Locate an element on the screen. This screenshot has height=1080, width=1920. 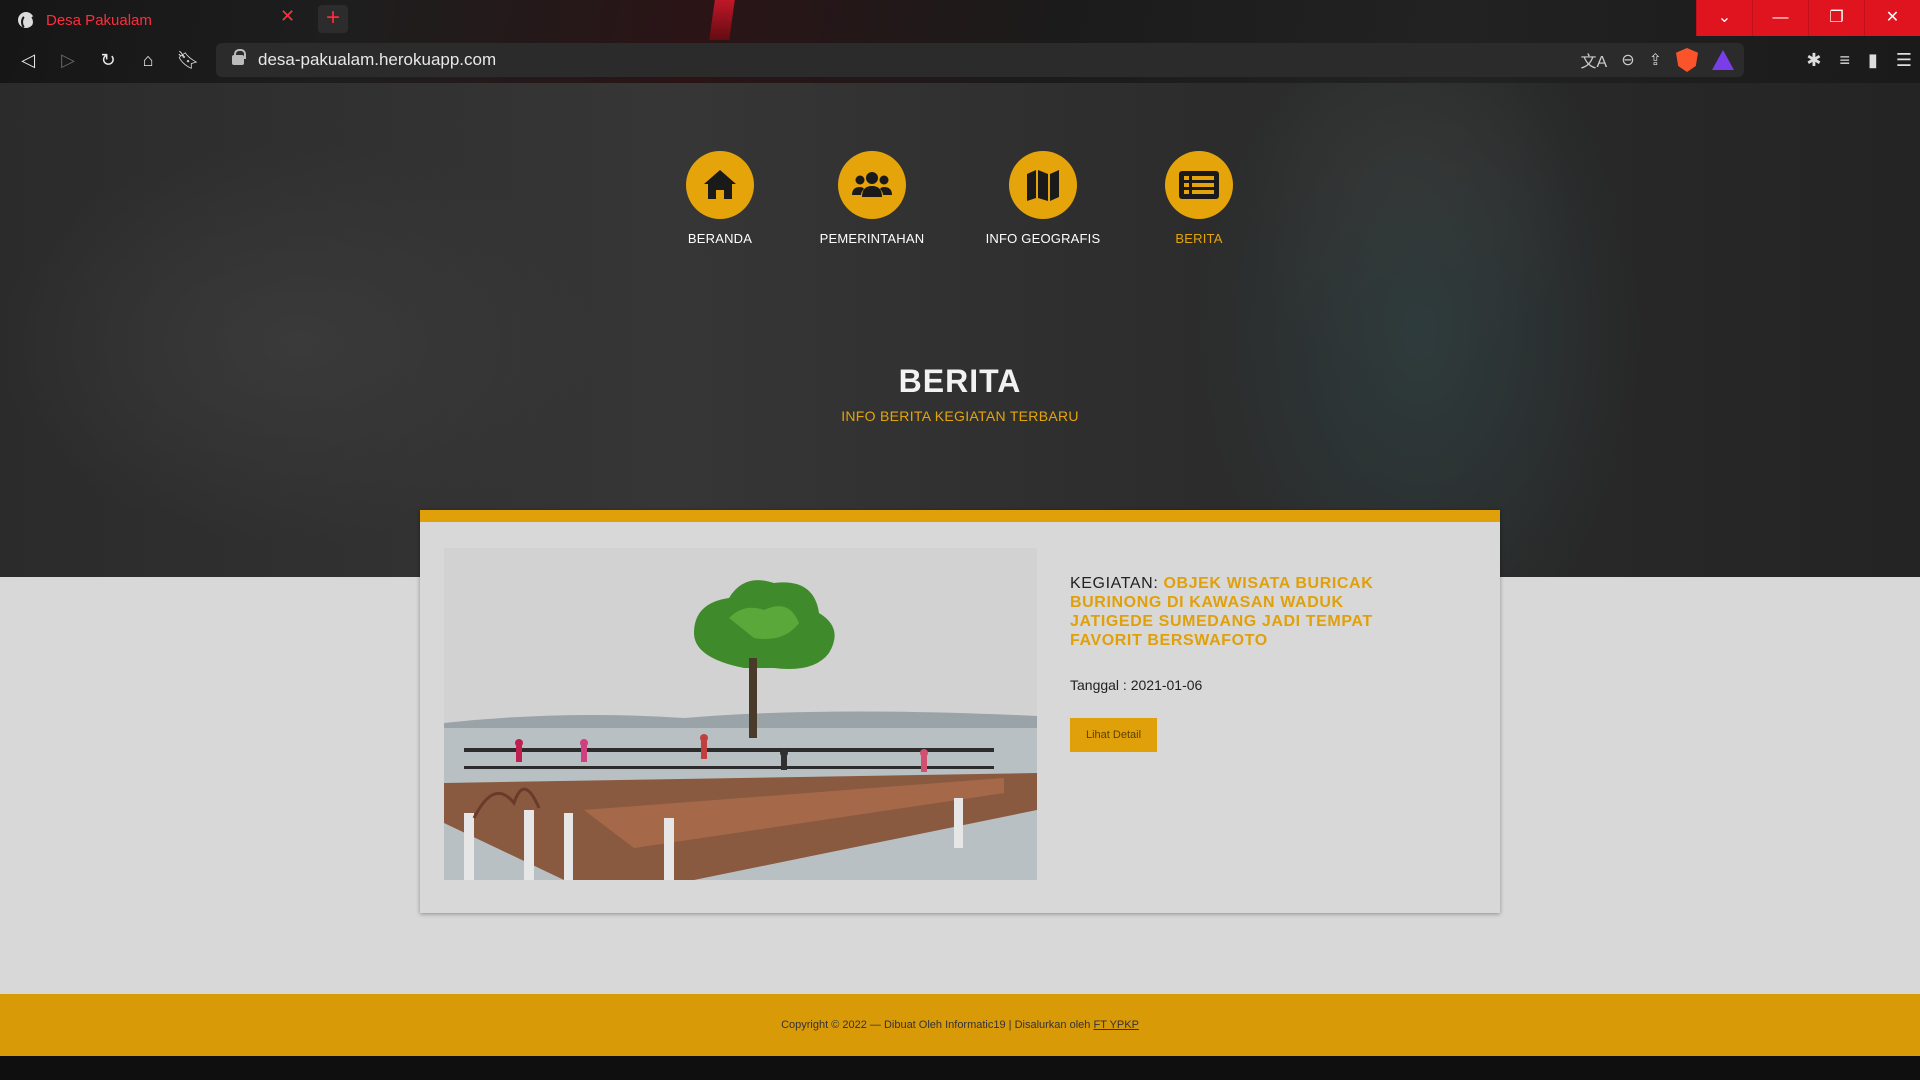
nav-label: INFO GEOGRAFIS is located at coordinates (1043, 238).